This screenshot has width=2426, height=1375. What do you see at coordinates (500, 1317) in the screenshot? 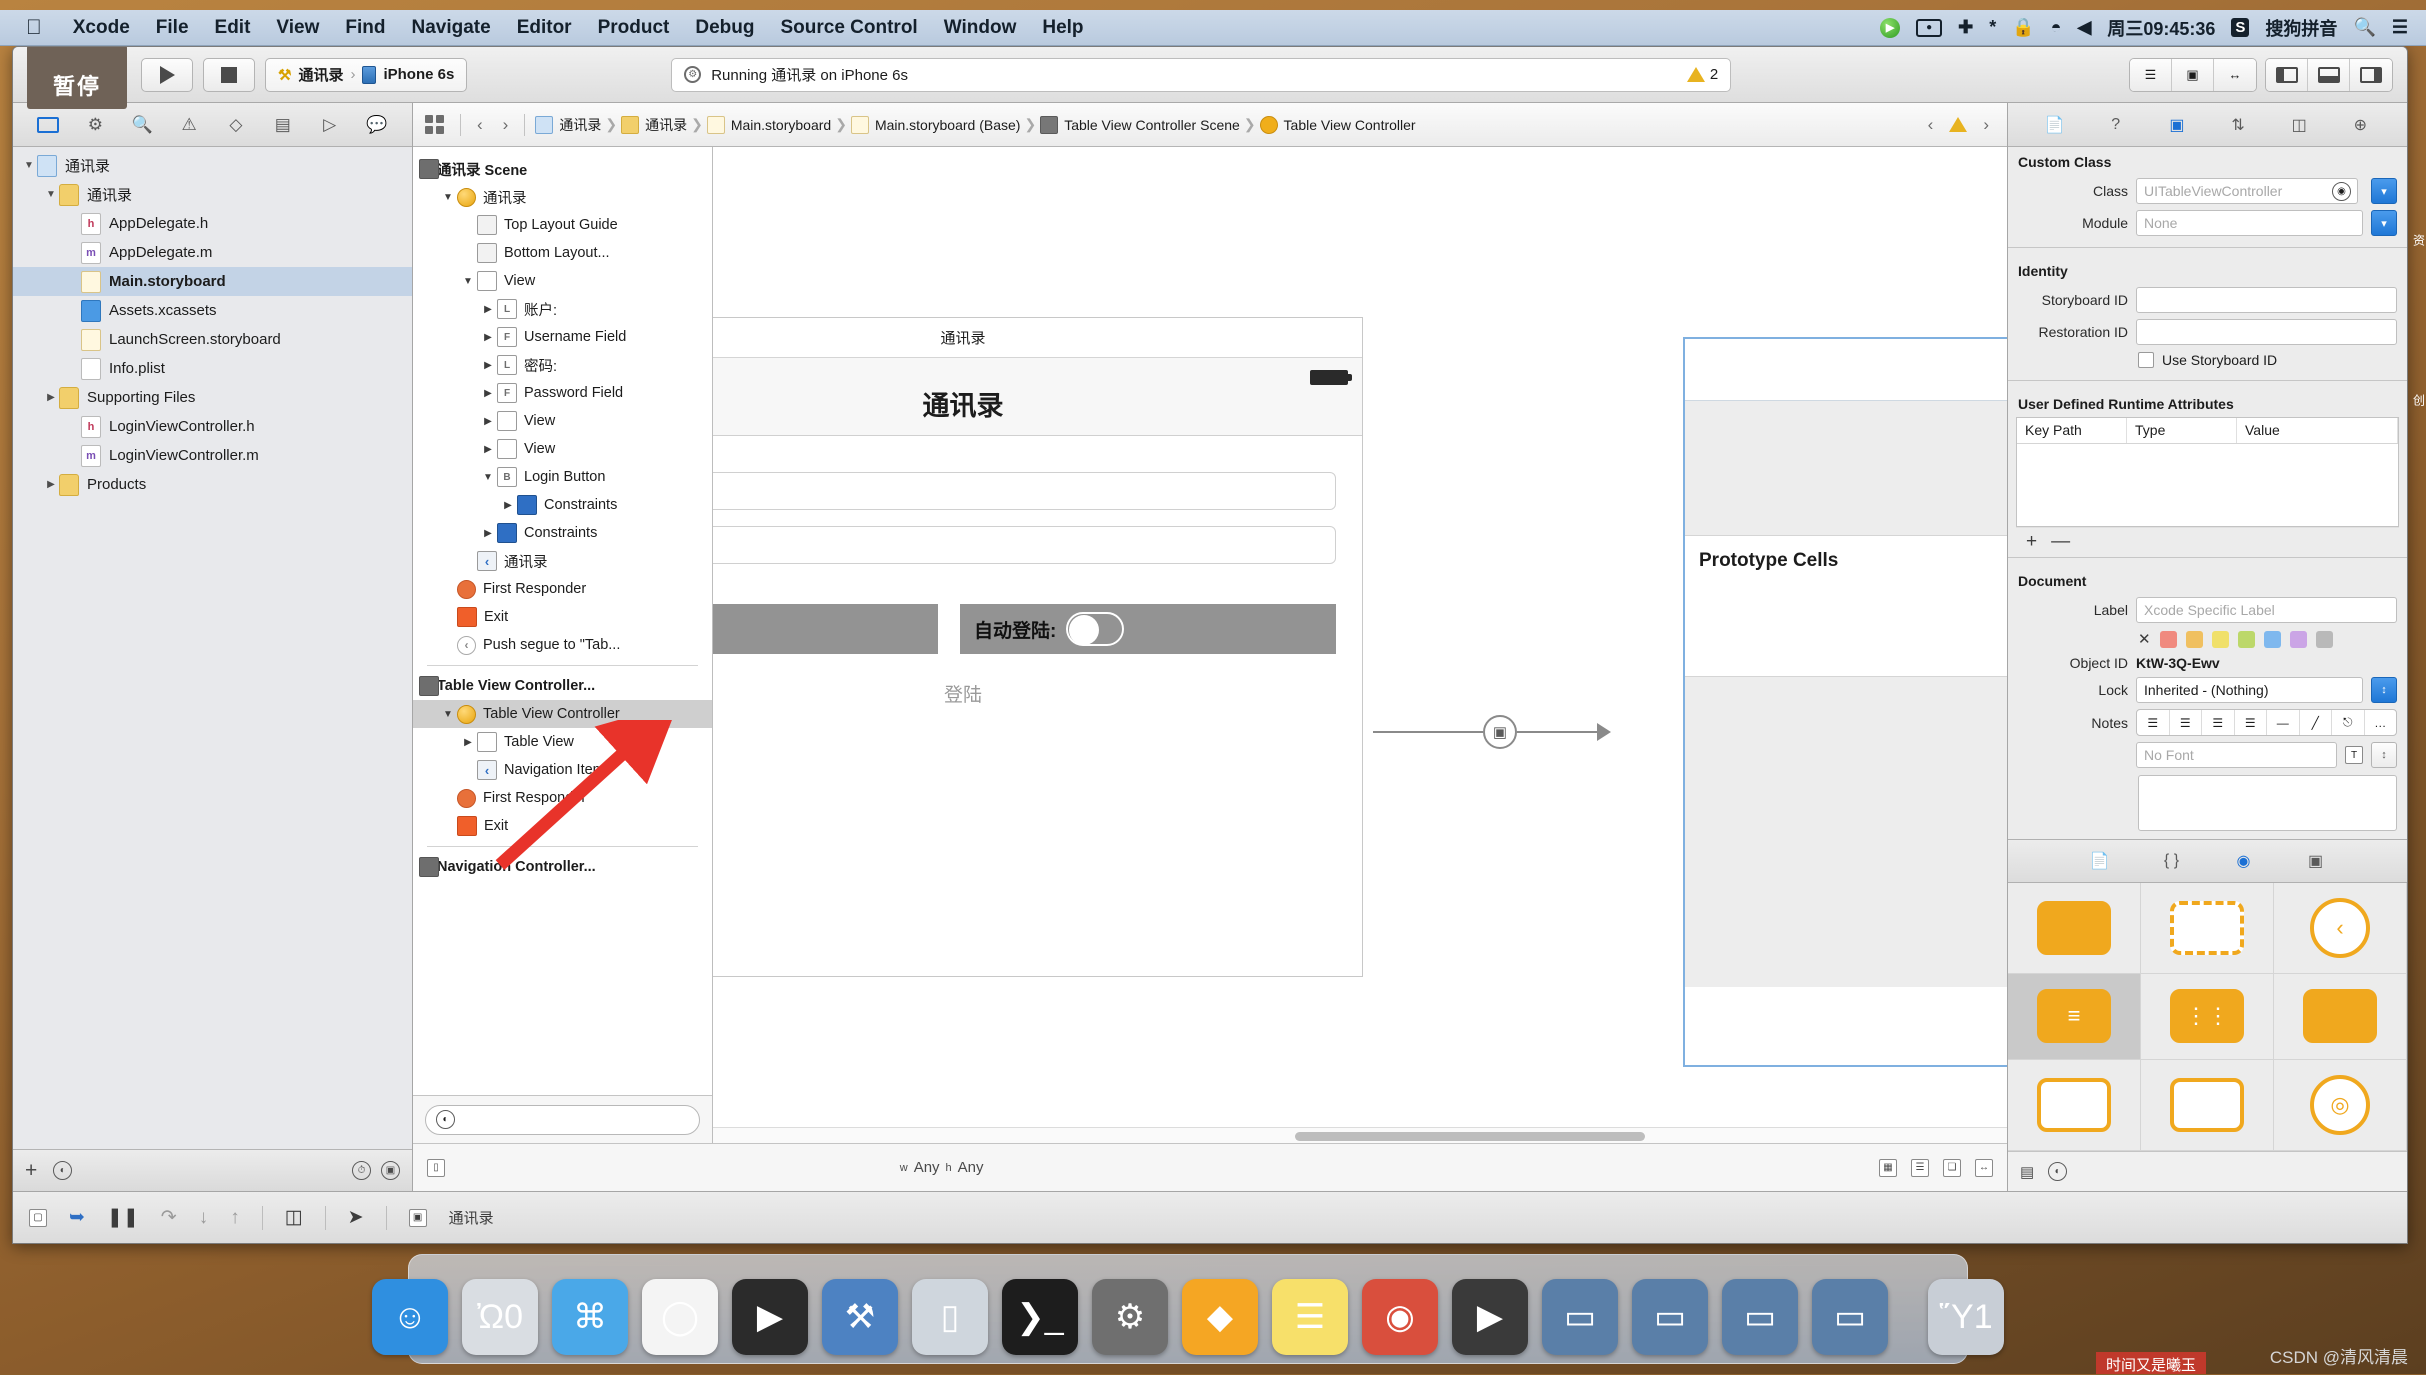
I see `dock-item-launchpad: Ὠ0` at bounding box center [500, 1317].